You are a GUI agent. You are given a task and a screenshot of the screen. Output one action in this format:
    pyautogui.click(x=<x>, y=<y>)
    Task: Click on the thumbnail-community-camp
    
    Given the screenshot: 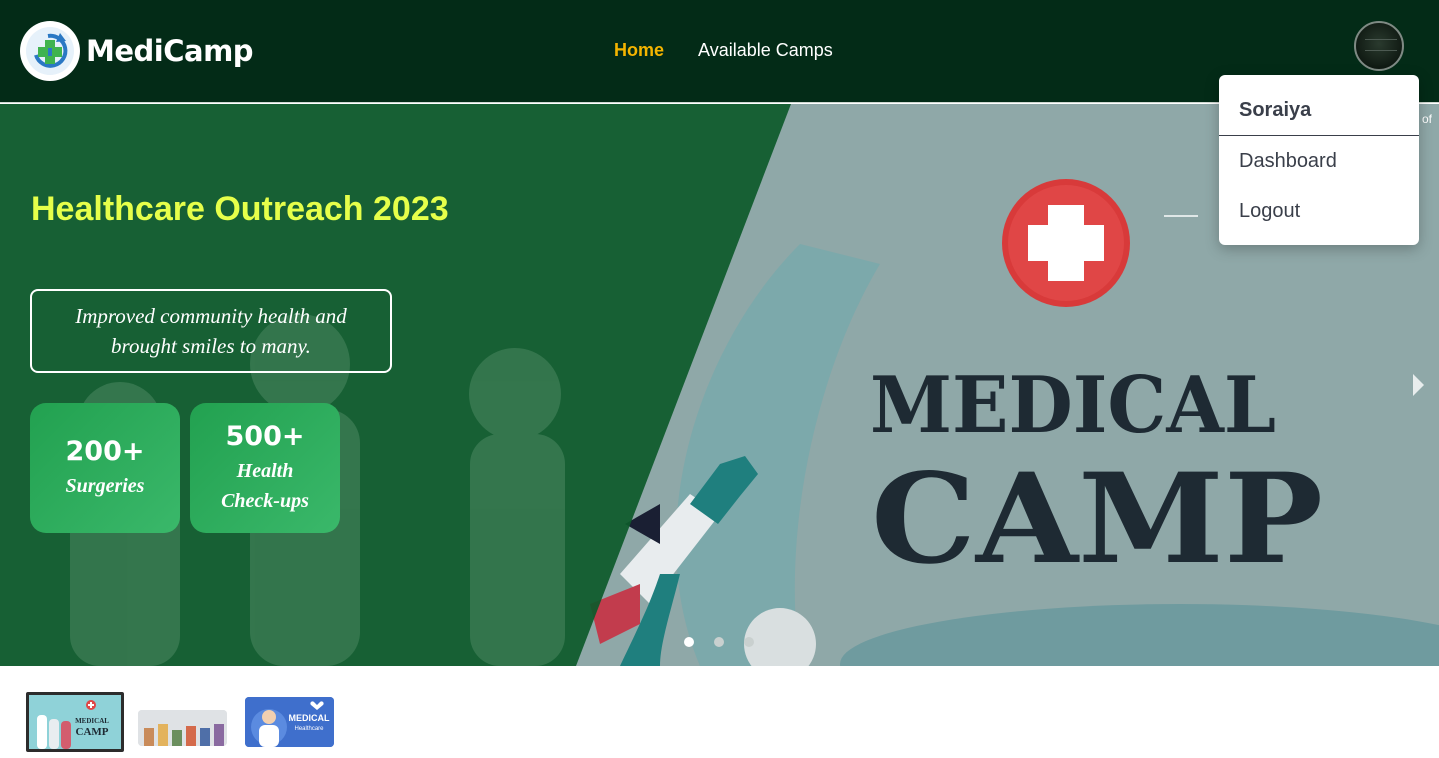 What is the action you would take?
    pyautogui.click(x=182, y=728)
    